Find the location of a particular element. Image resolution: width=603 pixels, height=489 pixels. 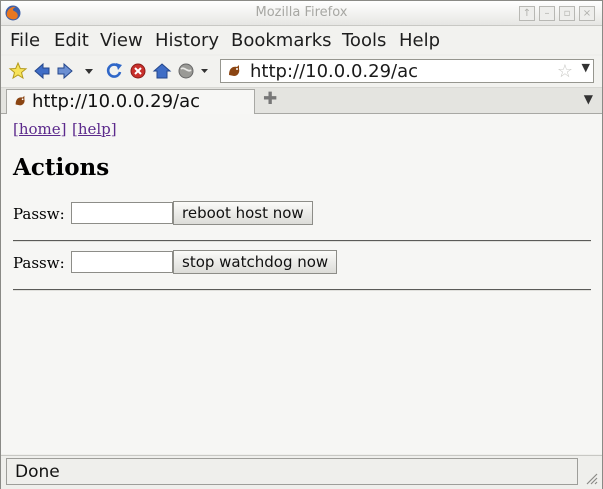

home-icon is located at coordinates (162, 71).